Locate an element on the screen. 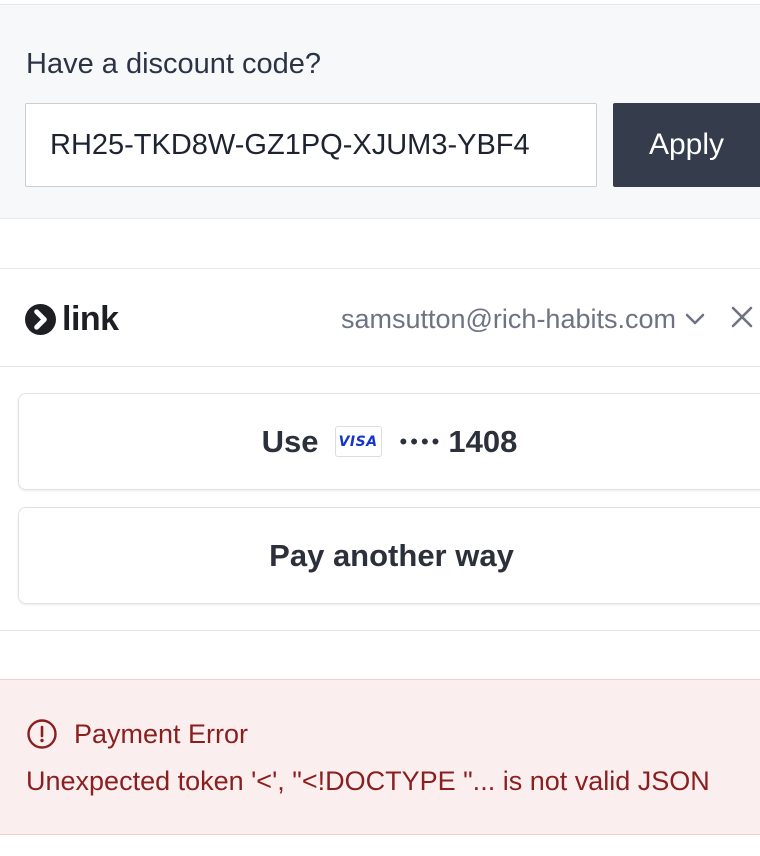 Image resolution: width=760 pixels, height=856 pixels. use-saved-card-content: Use VISA •••• 1408 is located at coordinates (399, 442).